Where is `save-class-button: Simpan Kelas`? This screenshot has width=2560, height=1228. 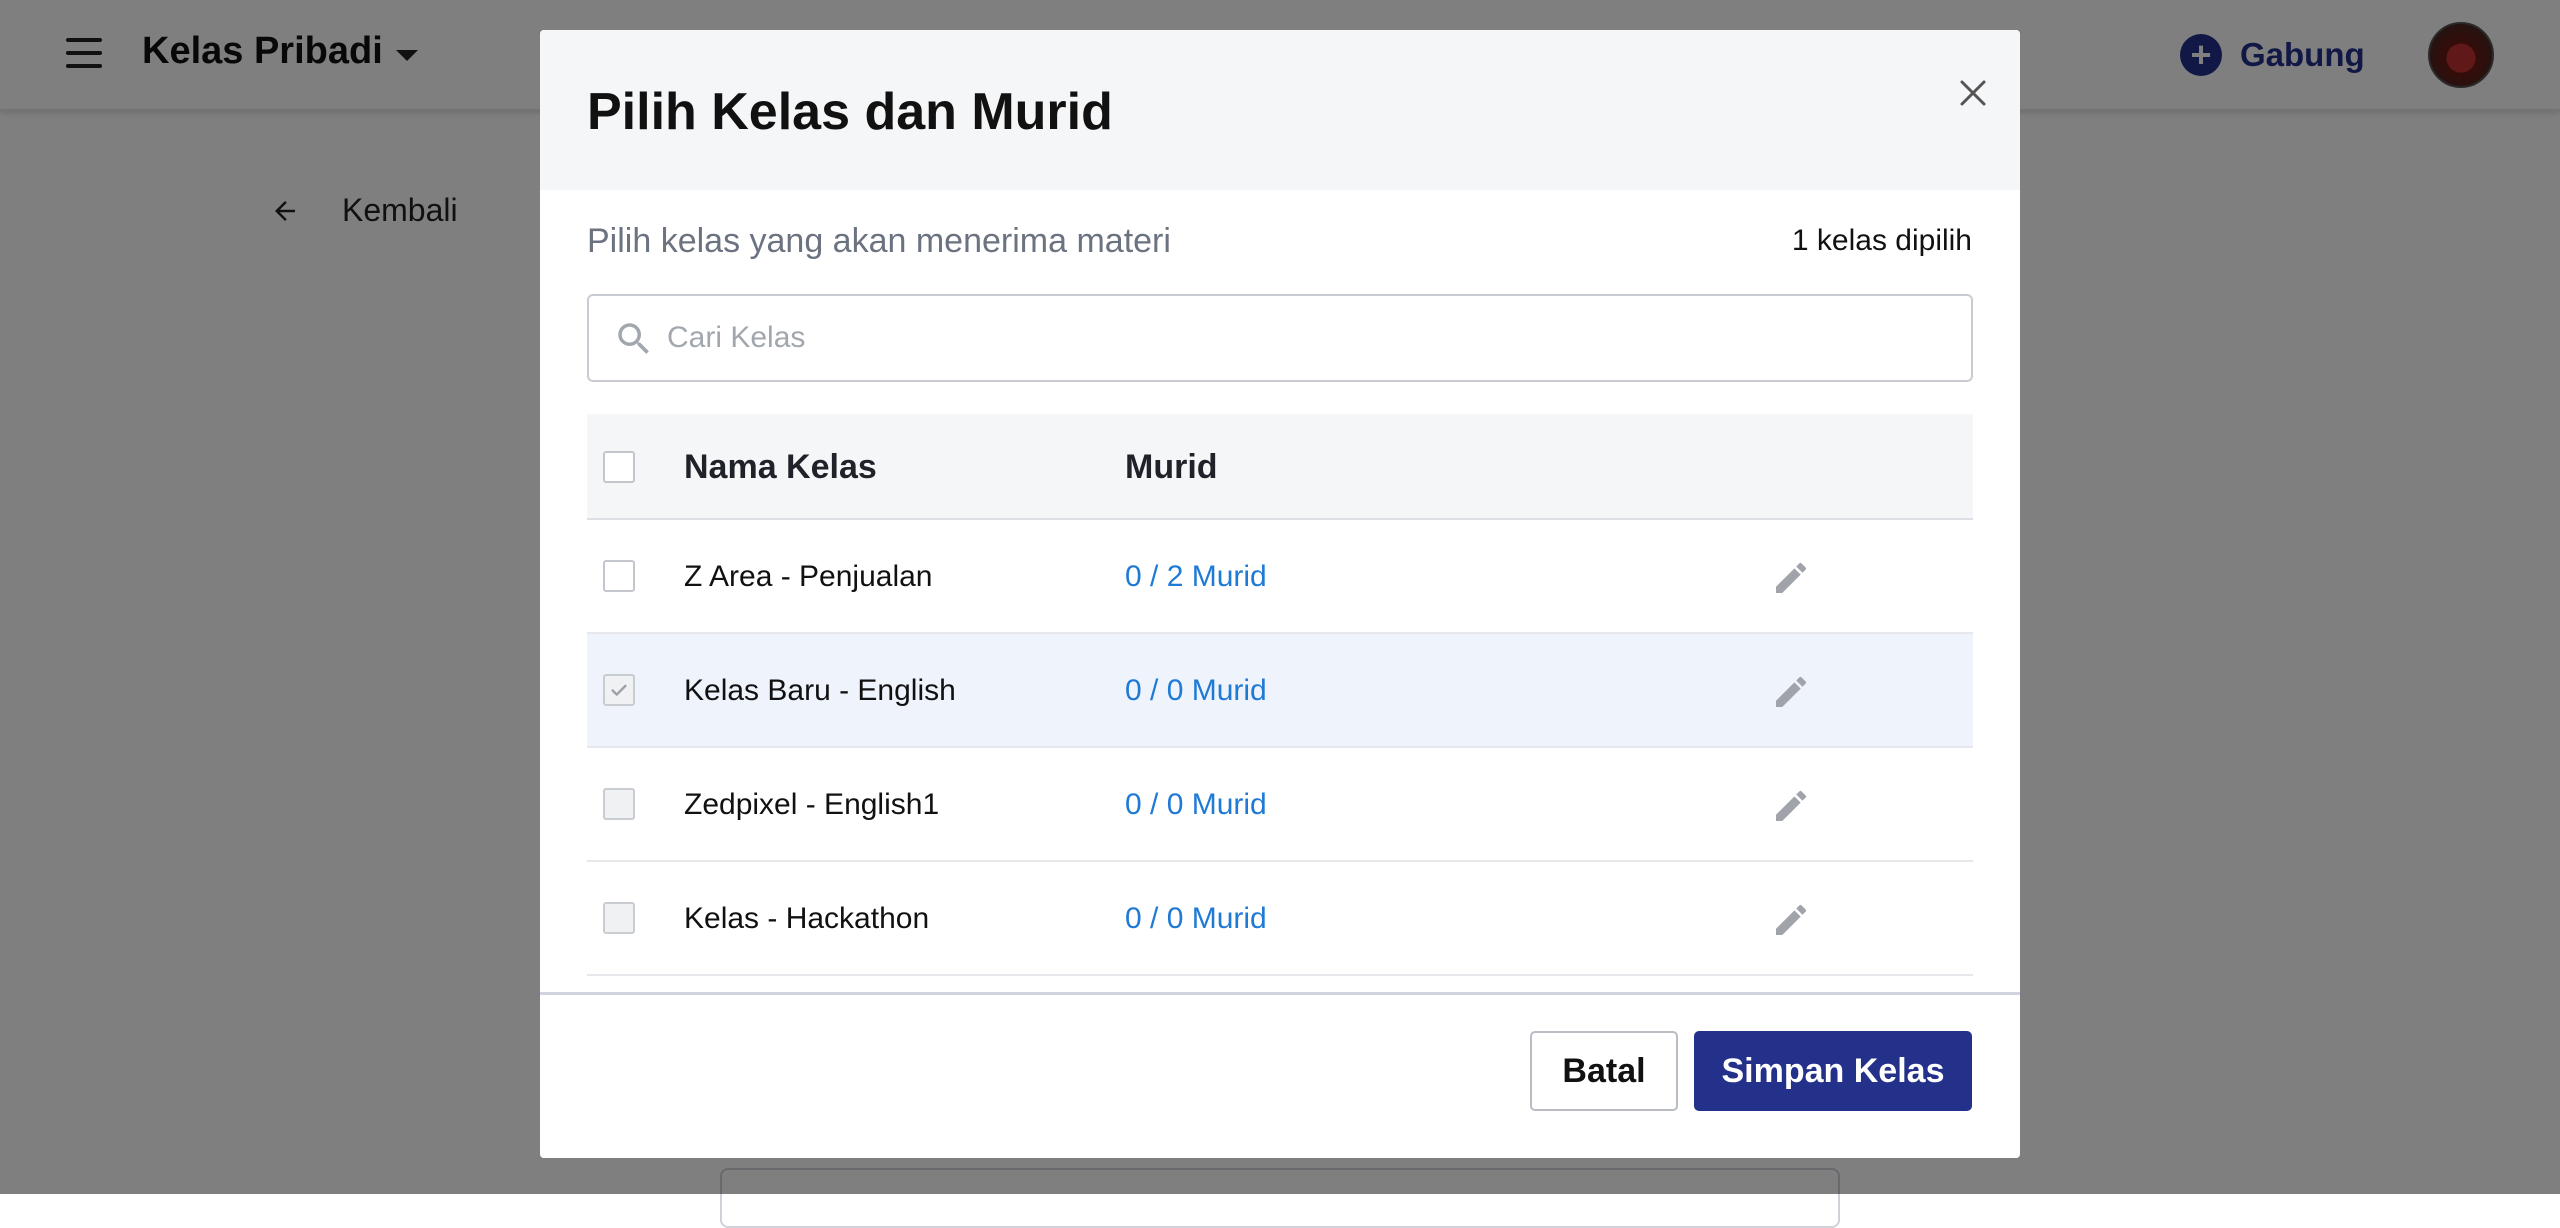 save-class-button: Simpan Kelas is located at coordinates (1833, 1071).